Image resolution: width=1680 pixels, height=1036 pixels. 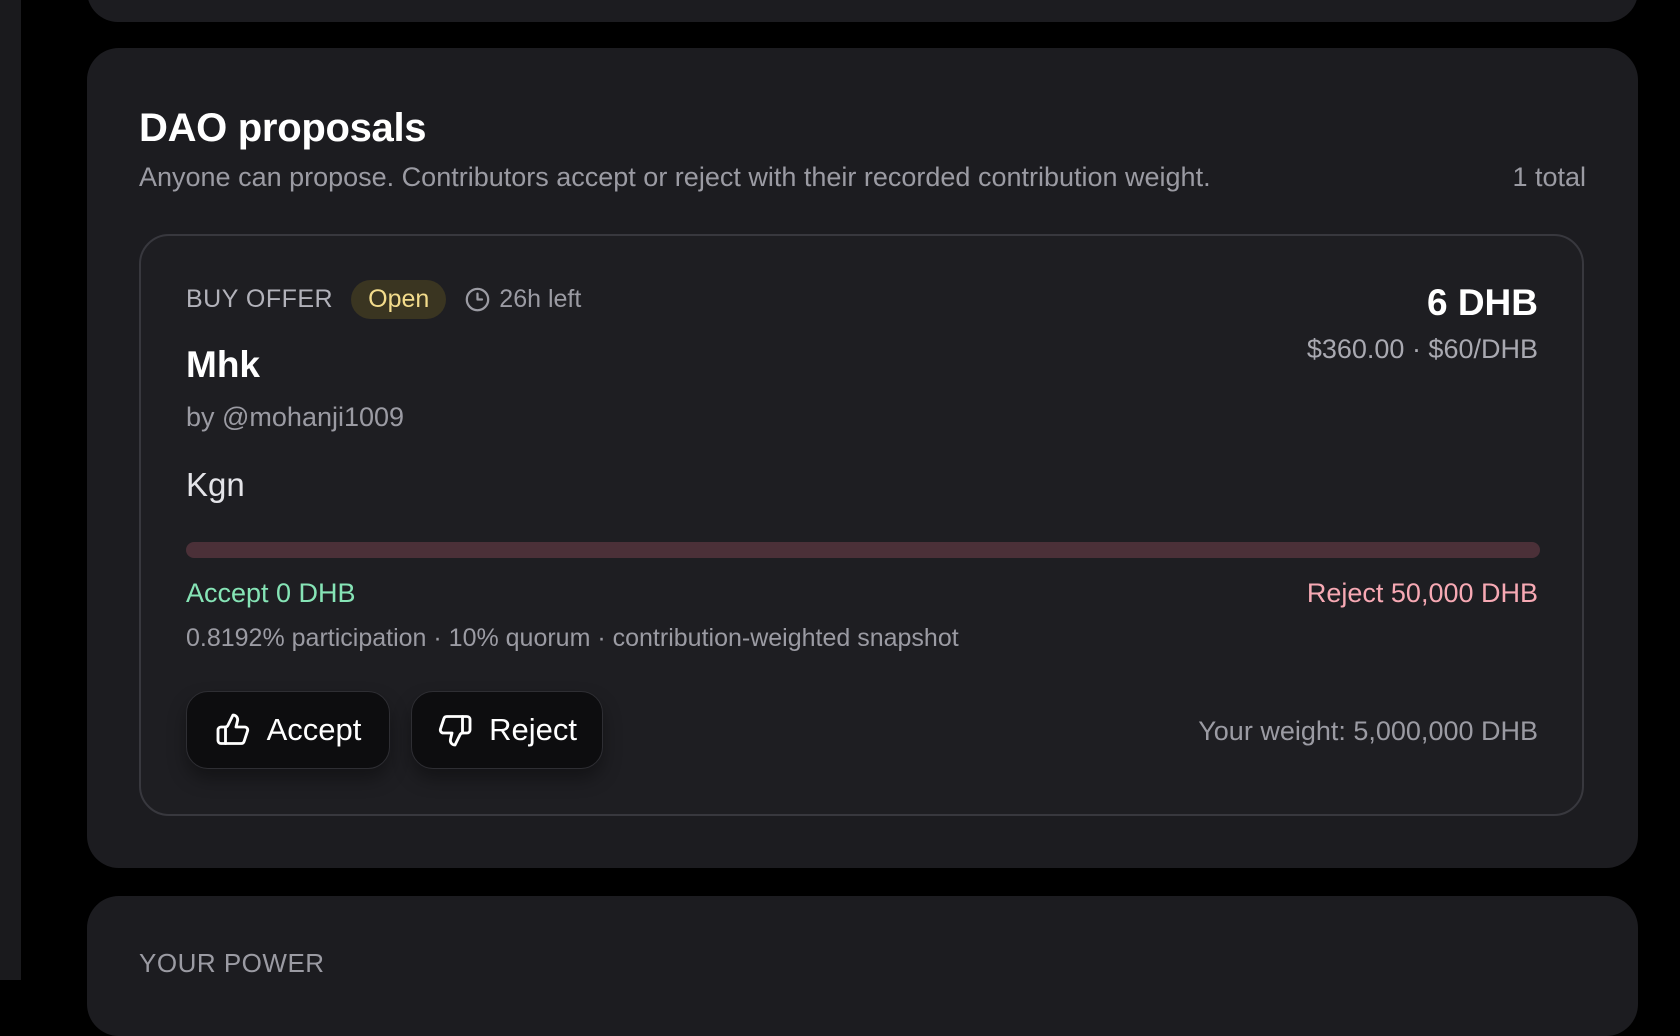 What do you see at coordinates (283, 128) in the screenshot?
I see `section-title: DAO proposals` at bounding box center [283, 128].